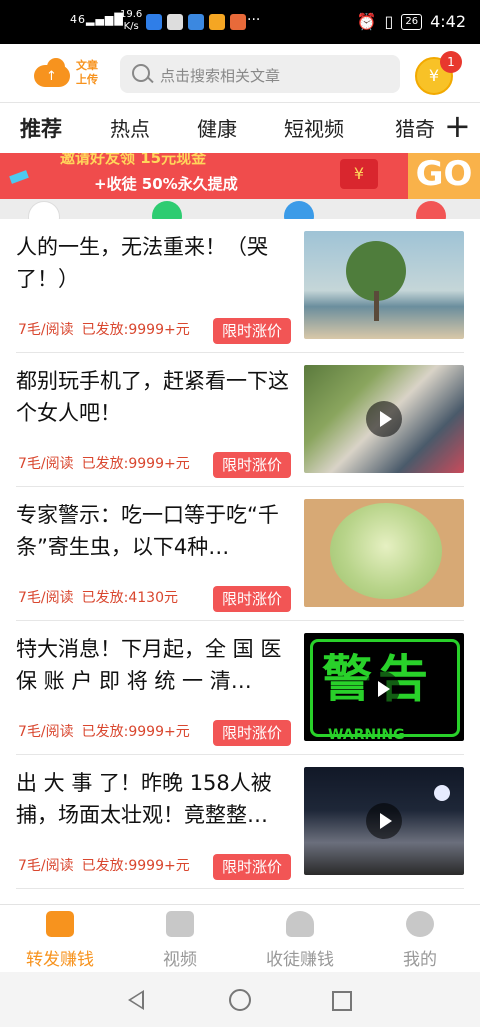 The height and width of the screenshot is (1027, 480). What do you see at coordinates (133, 160) in the screenshot?
I see `banner-line1: 邀请好友领 15元现金` at bounding box center [133, 160].